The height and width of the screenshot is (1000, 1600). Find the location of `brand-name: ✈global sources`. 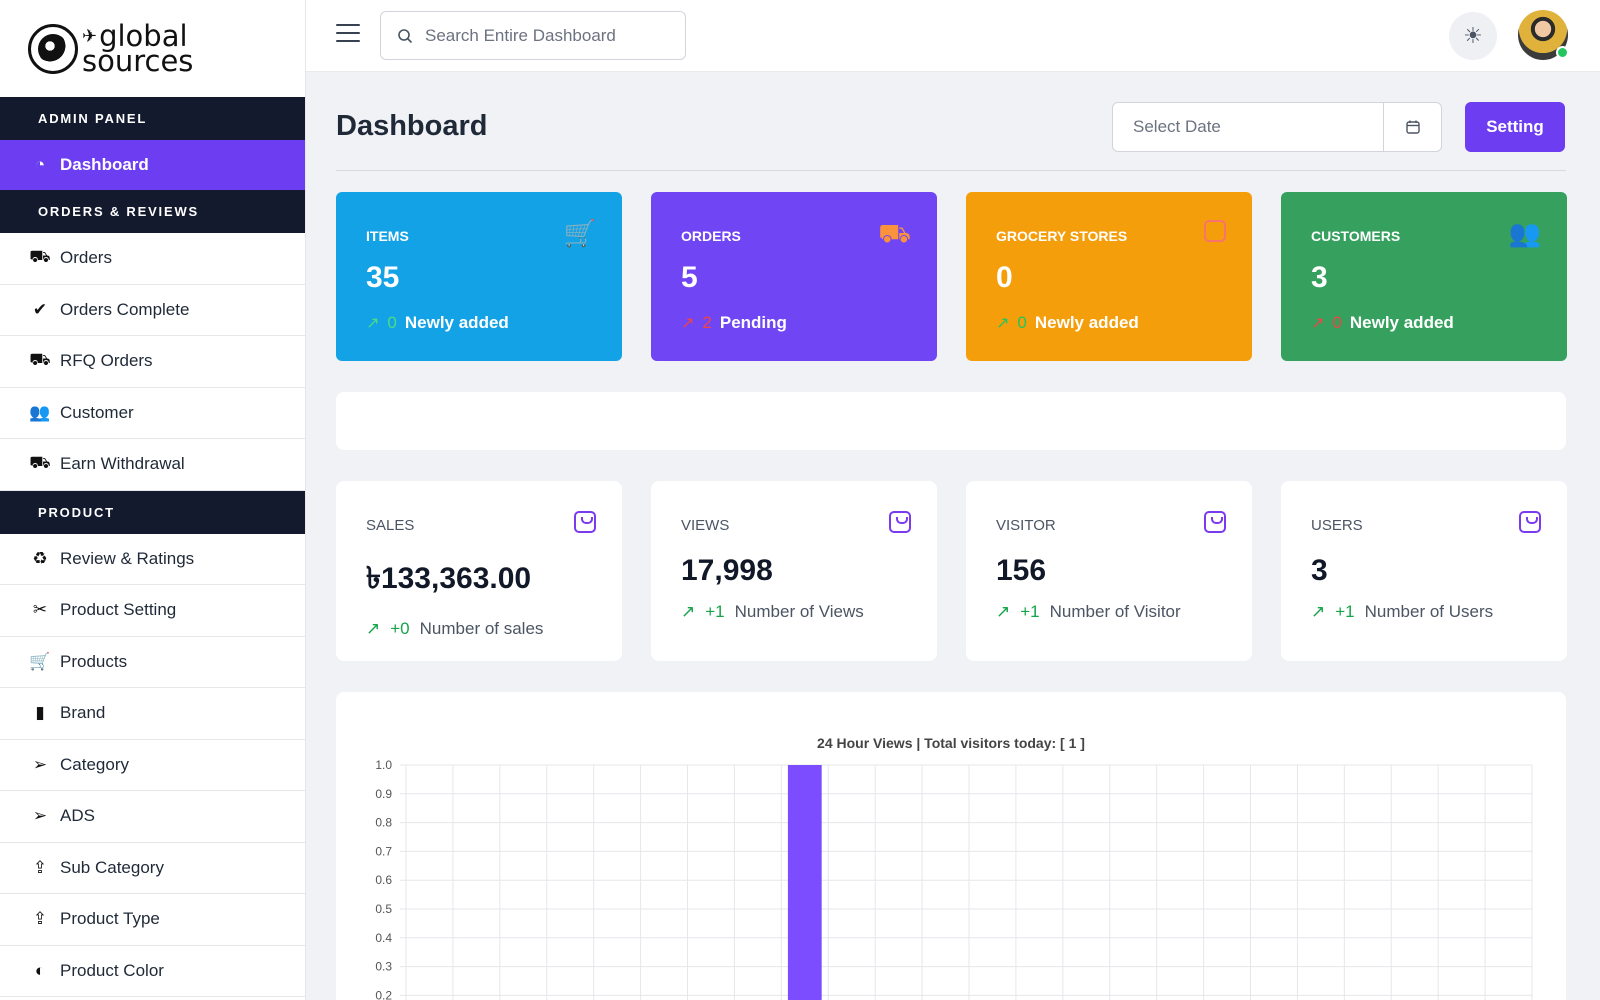

brand-name: ✈global sources is located at coordinates (138, 48).